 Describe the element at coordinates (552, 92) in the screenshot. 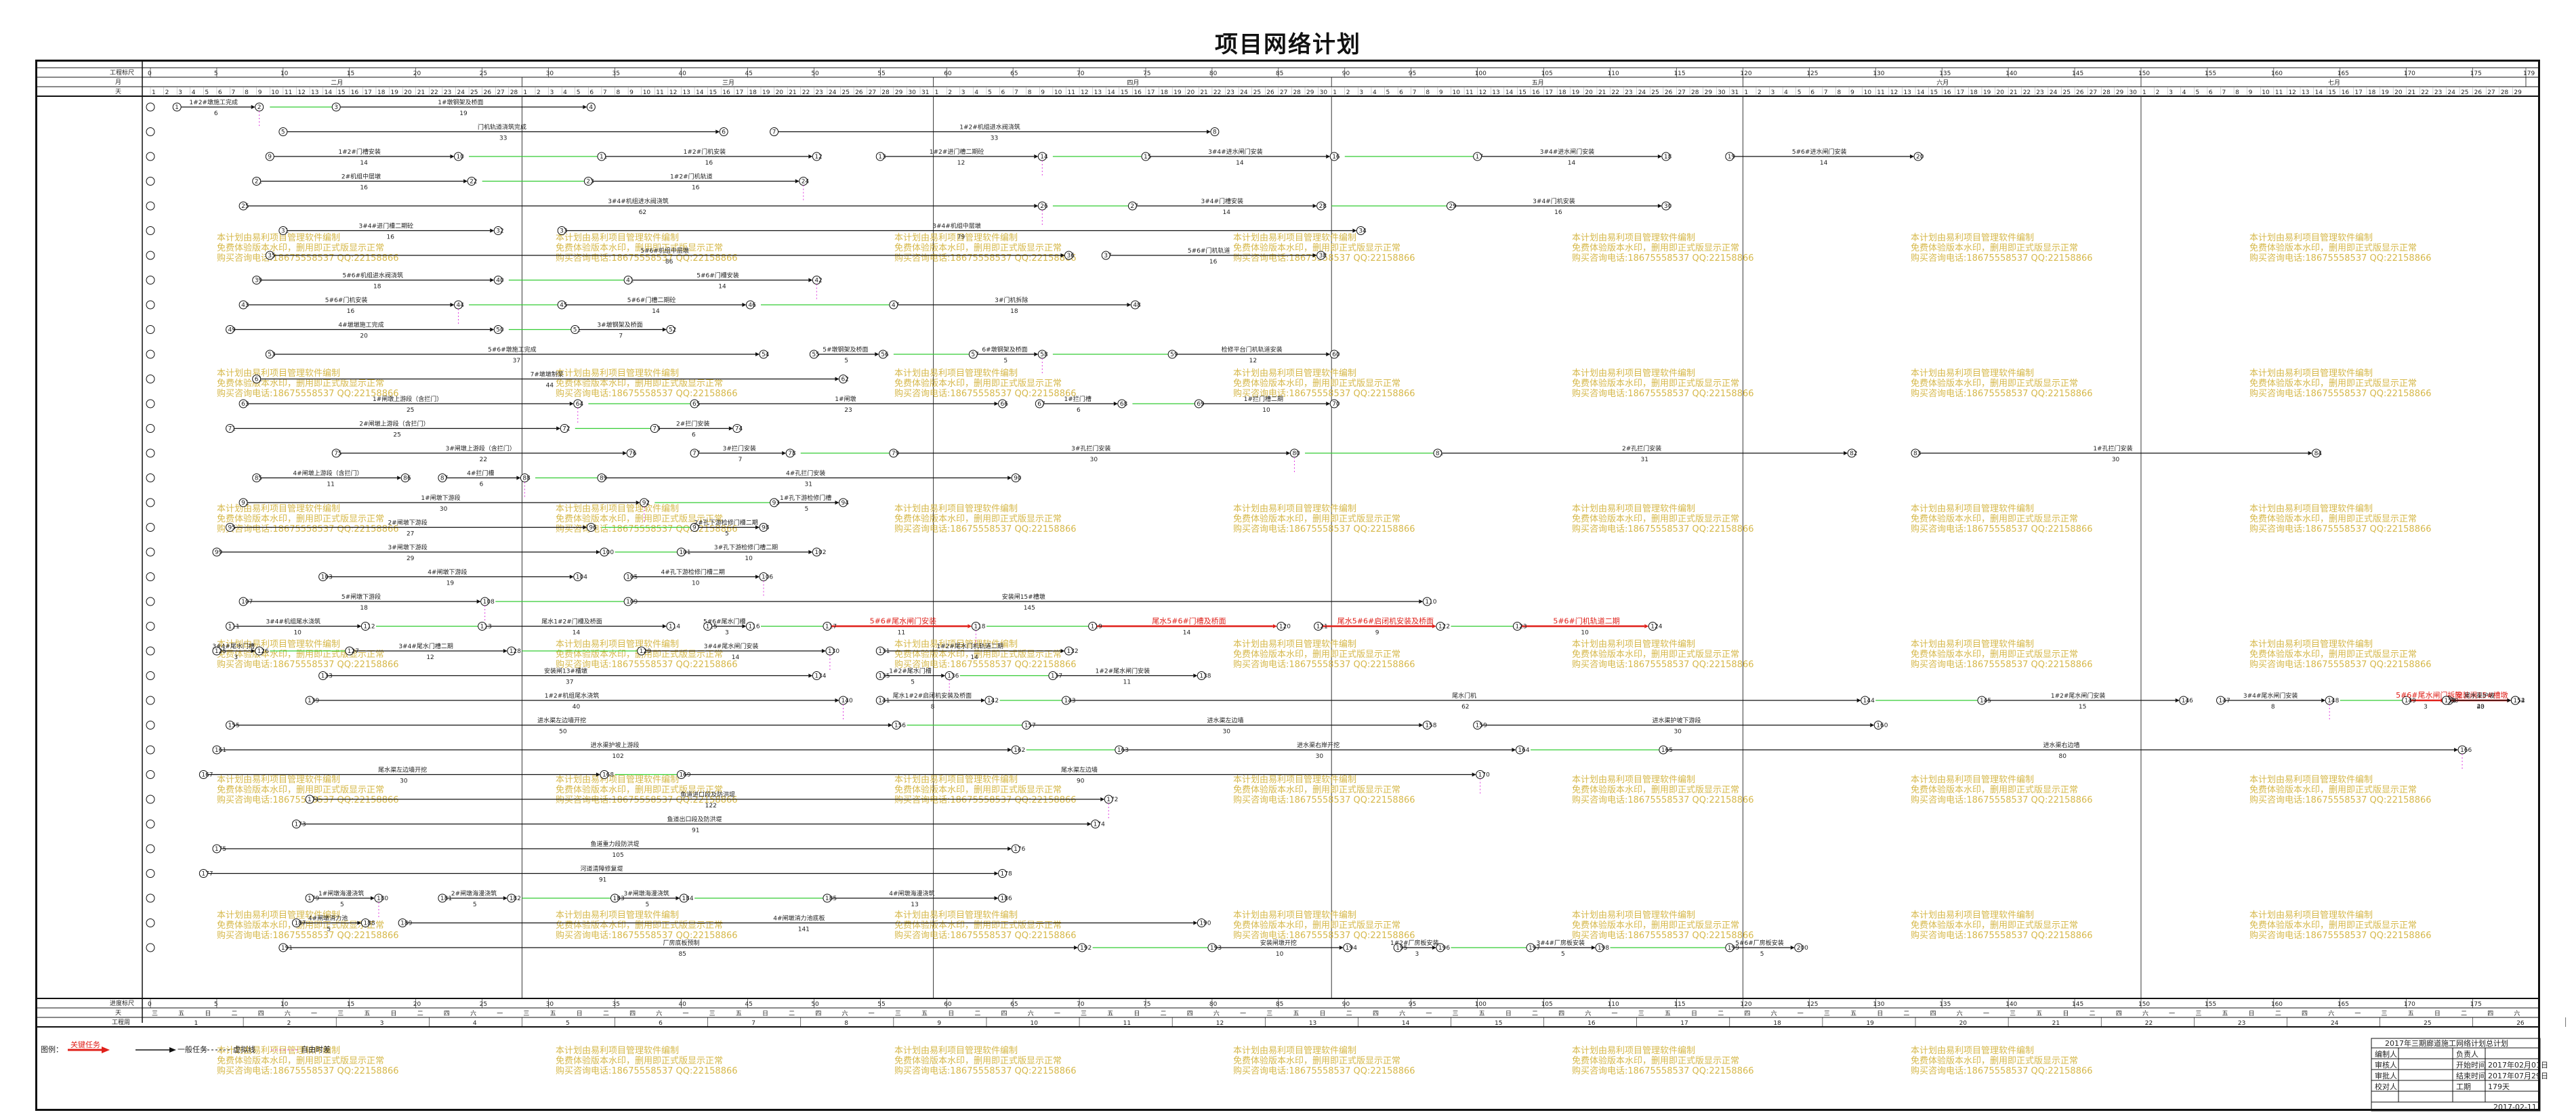

I see `day-number: 3` at that location.